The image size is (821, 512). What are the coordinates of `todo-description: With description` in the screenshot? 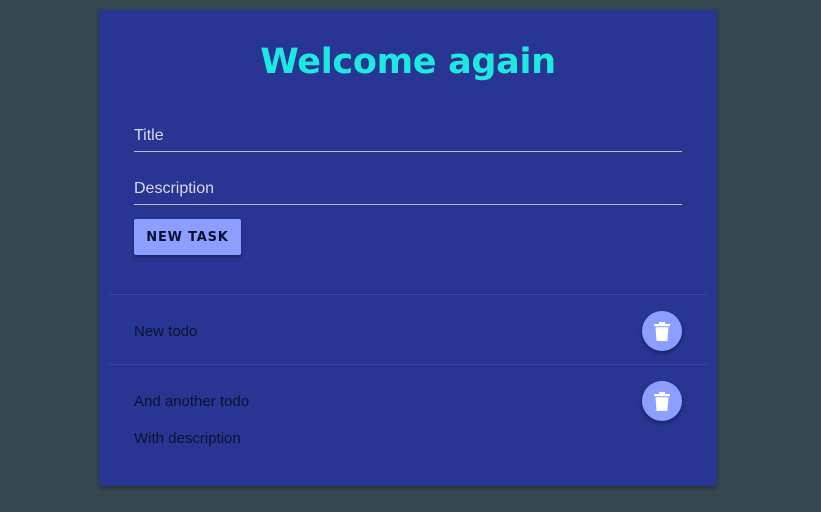 It's located at (187, 438).